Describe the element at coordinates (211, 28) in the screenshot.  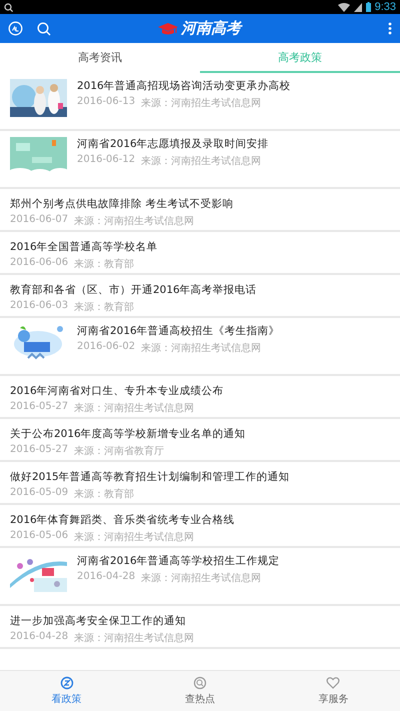
I see `app-title: 河南高考` at that location.